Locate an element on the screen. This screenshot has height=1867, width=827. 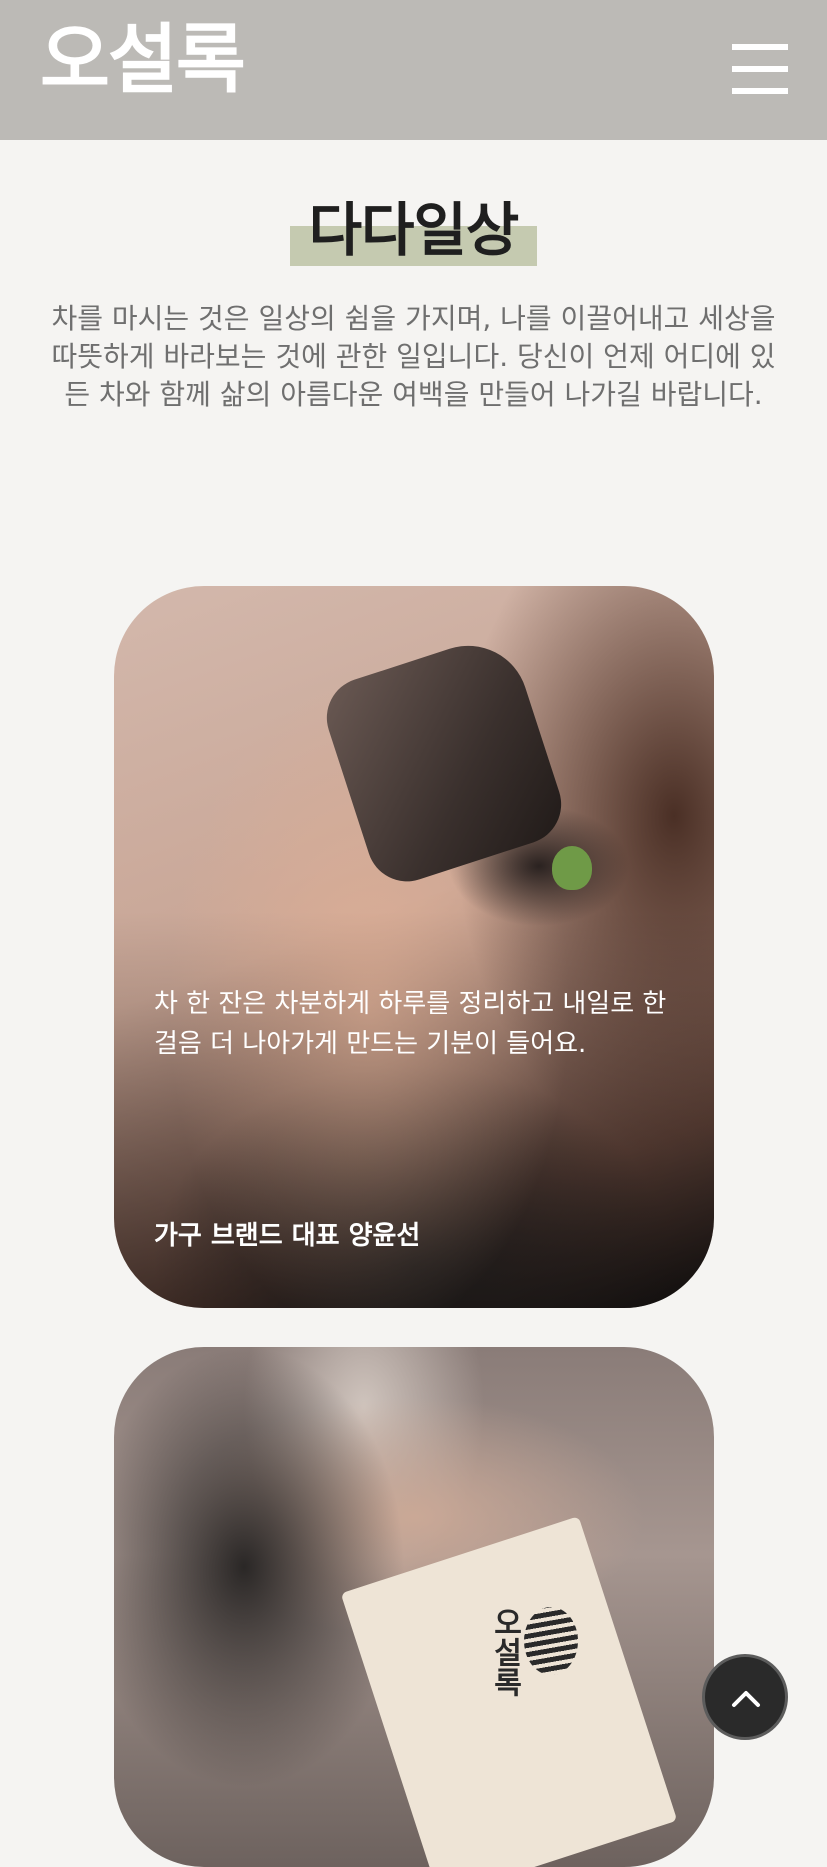
packet-label: 오설록 is located at coordinates (504, 1652).